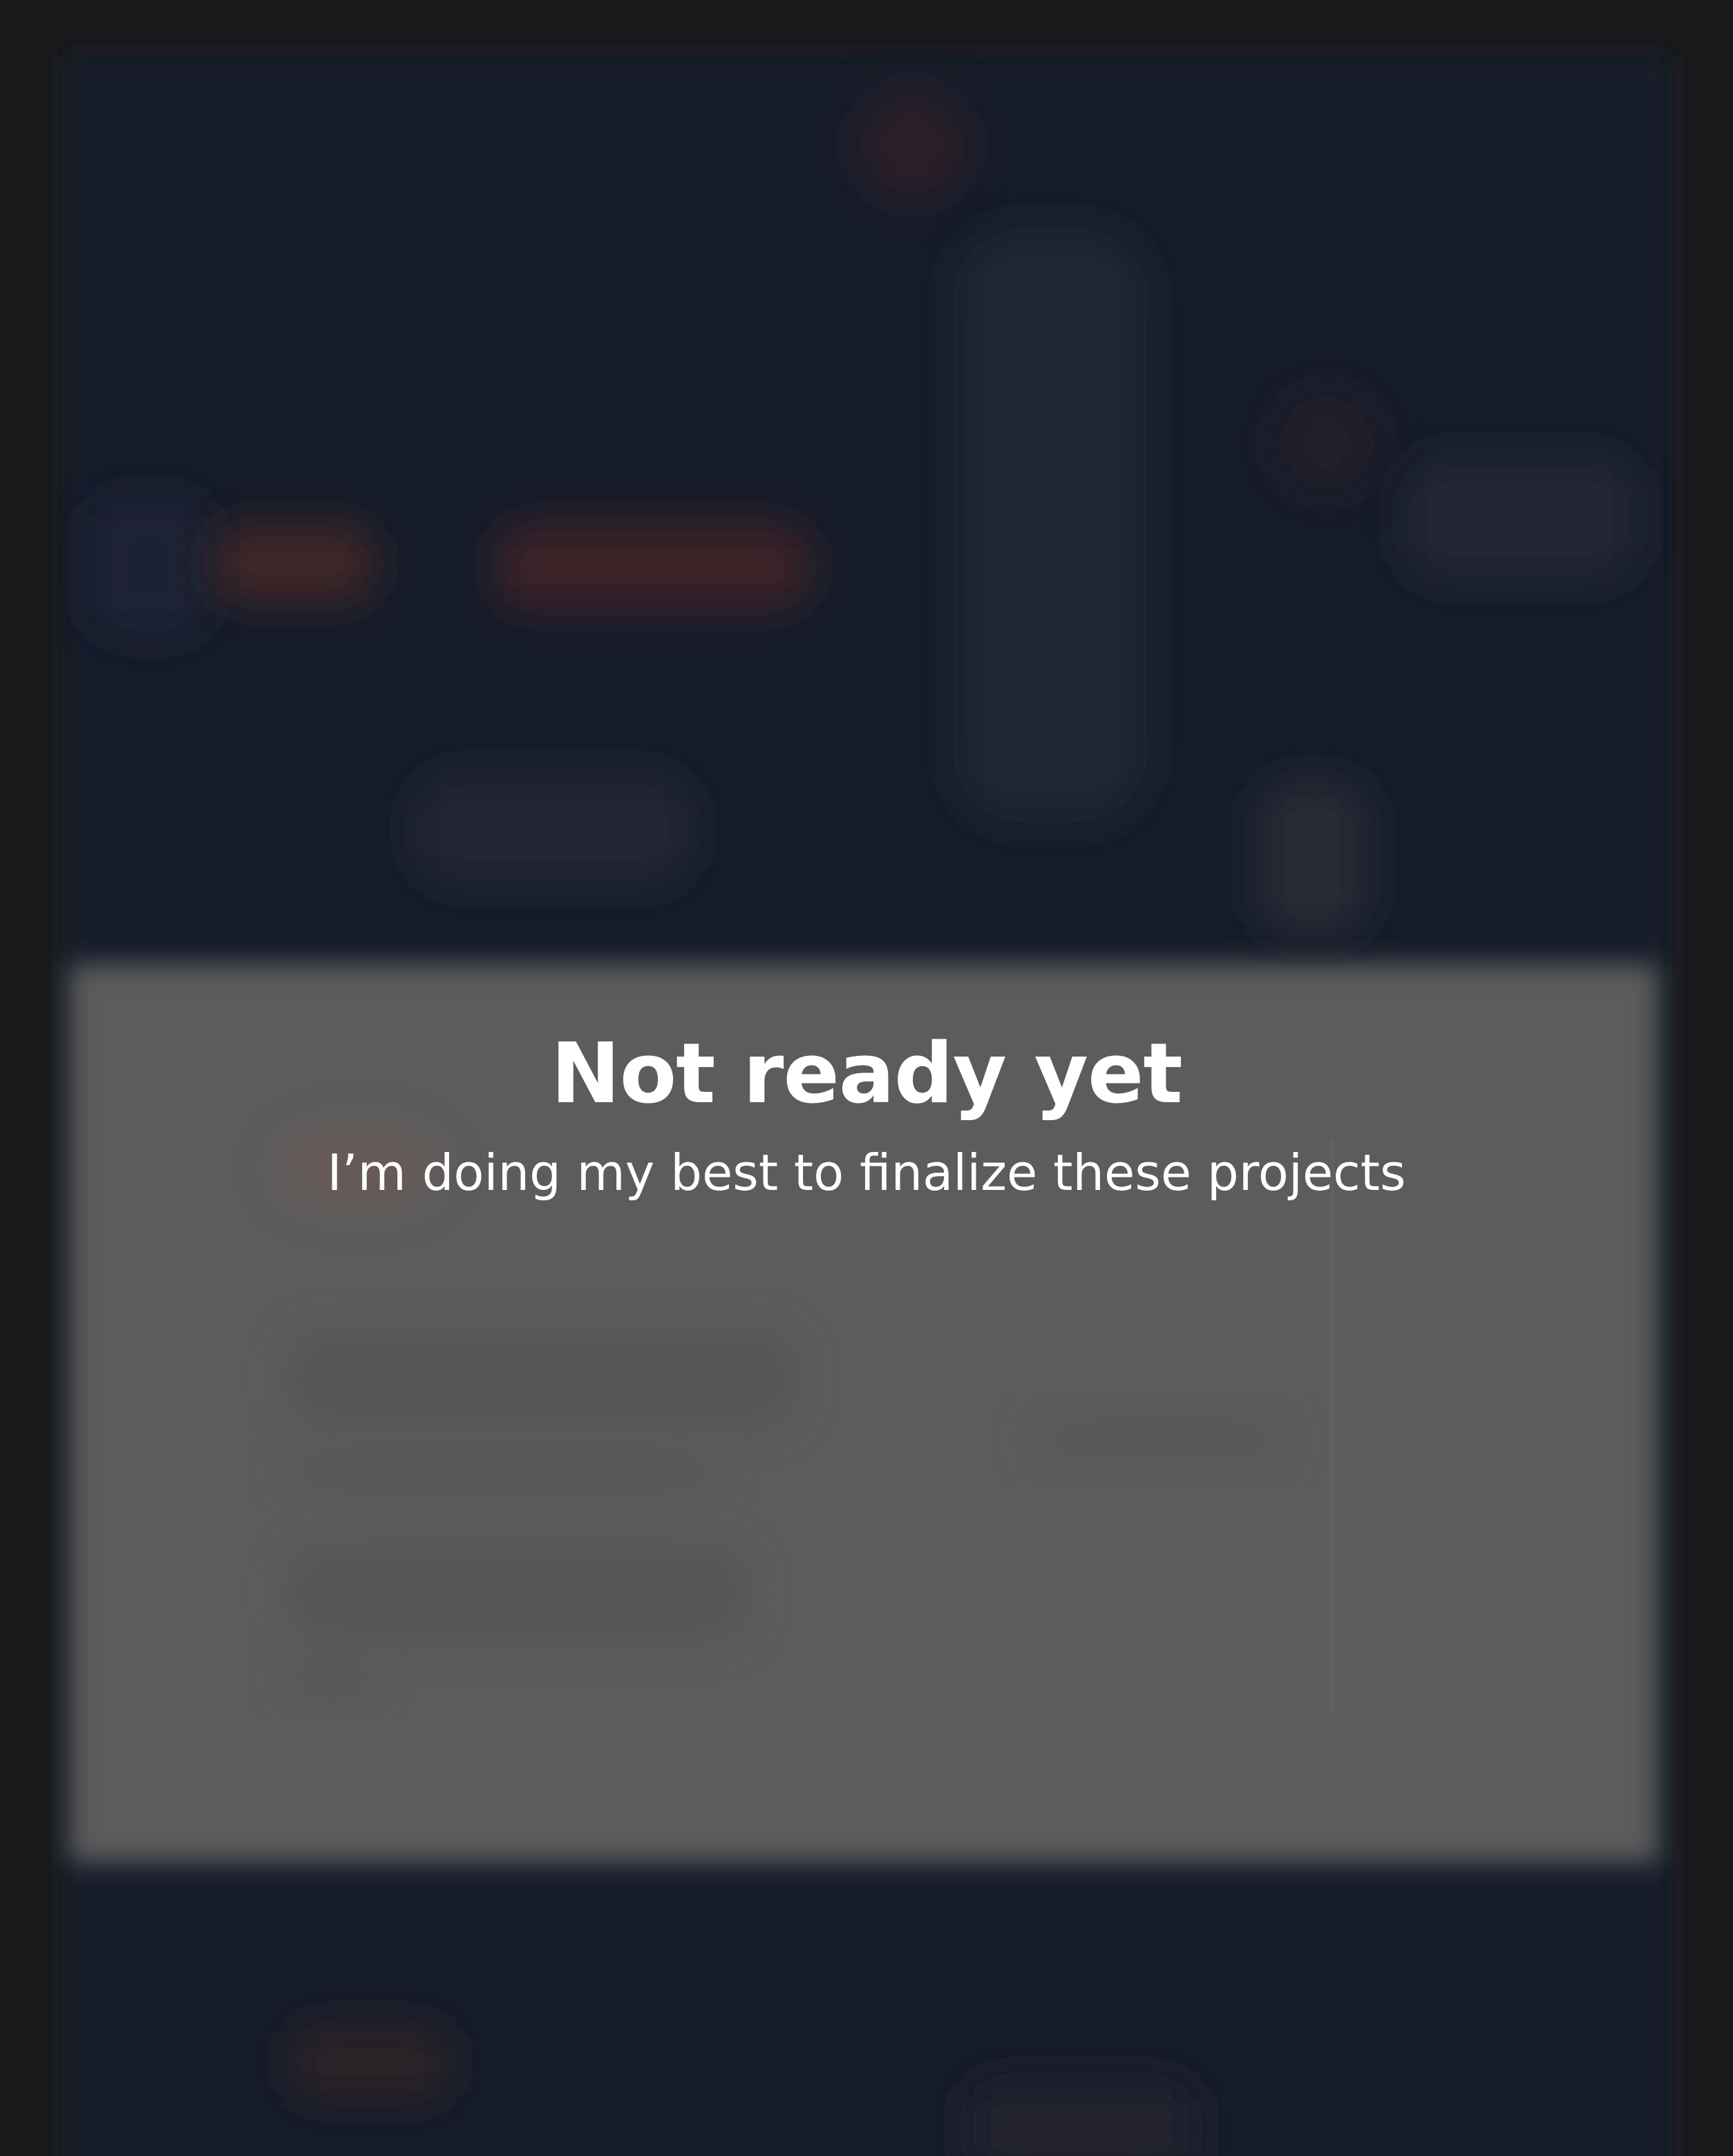 Image resolution: width=1733 pixels, height=2156 pixels. Describe the element at coordinates (511, 566) in the screenshot. I see `blurred-hero-buttons` at that location.